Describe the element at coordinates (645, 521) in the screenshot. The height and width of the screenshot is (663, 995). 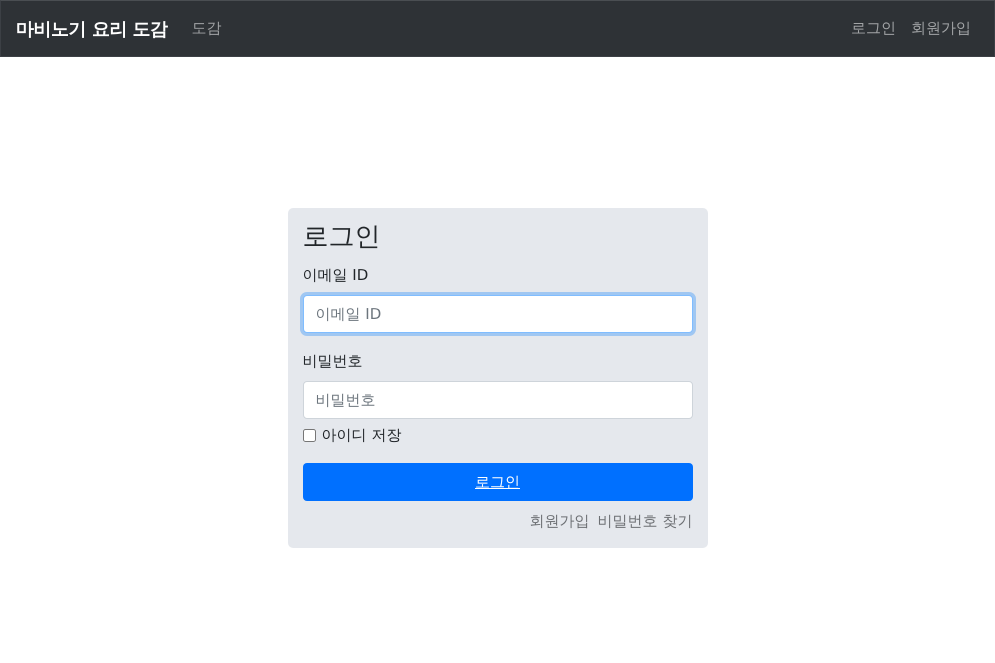
I see `form-link: 비밀번호 찾기` at that location.